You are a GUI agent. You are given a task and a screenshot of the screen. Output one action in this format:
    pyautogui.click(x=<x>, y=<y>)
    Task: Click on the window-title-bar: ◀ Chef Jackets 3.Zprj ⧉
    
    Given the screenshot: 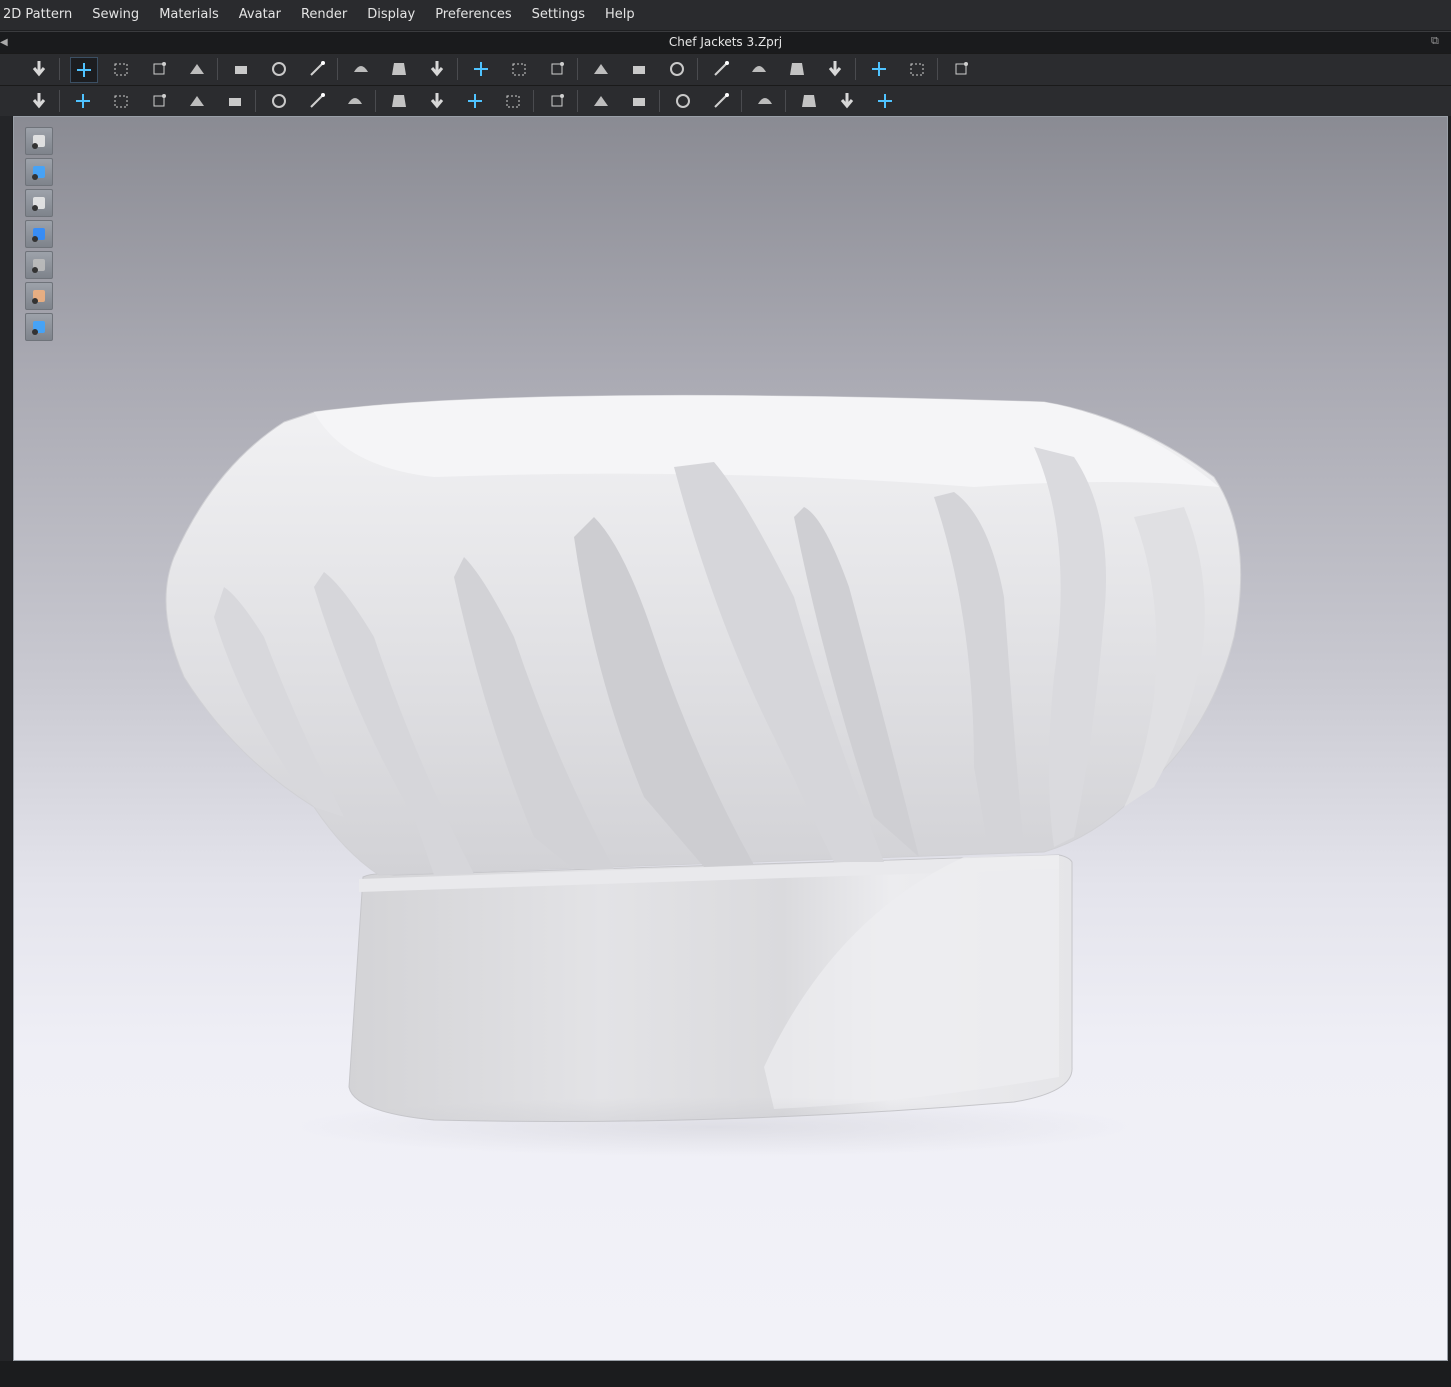 What is the action you would take?
    pyautogui.click(x=725, y=42)
    